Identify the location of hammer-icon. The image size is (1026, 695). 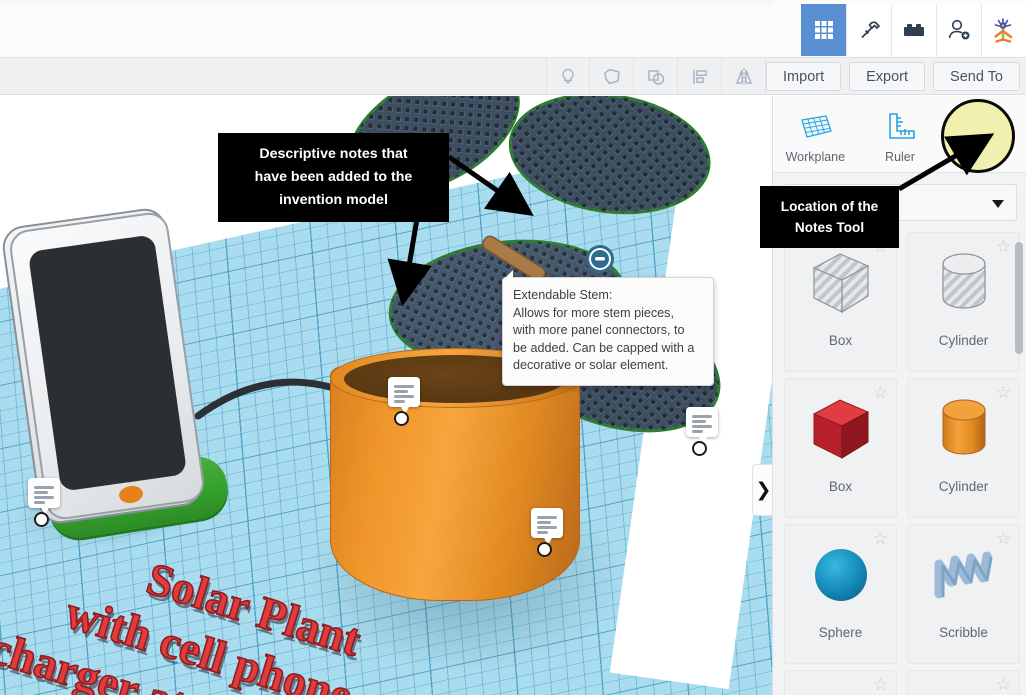
(870, 30).